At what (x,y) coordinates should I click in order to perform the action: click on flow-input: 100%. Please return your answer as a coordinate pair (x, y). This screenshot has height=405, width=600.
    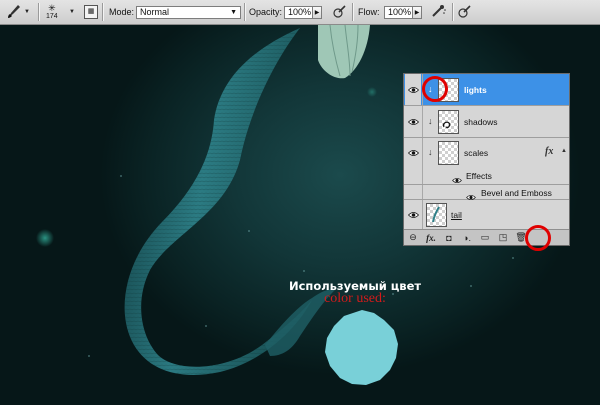
    Looking at the image, I should click on (398, 12).